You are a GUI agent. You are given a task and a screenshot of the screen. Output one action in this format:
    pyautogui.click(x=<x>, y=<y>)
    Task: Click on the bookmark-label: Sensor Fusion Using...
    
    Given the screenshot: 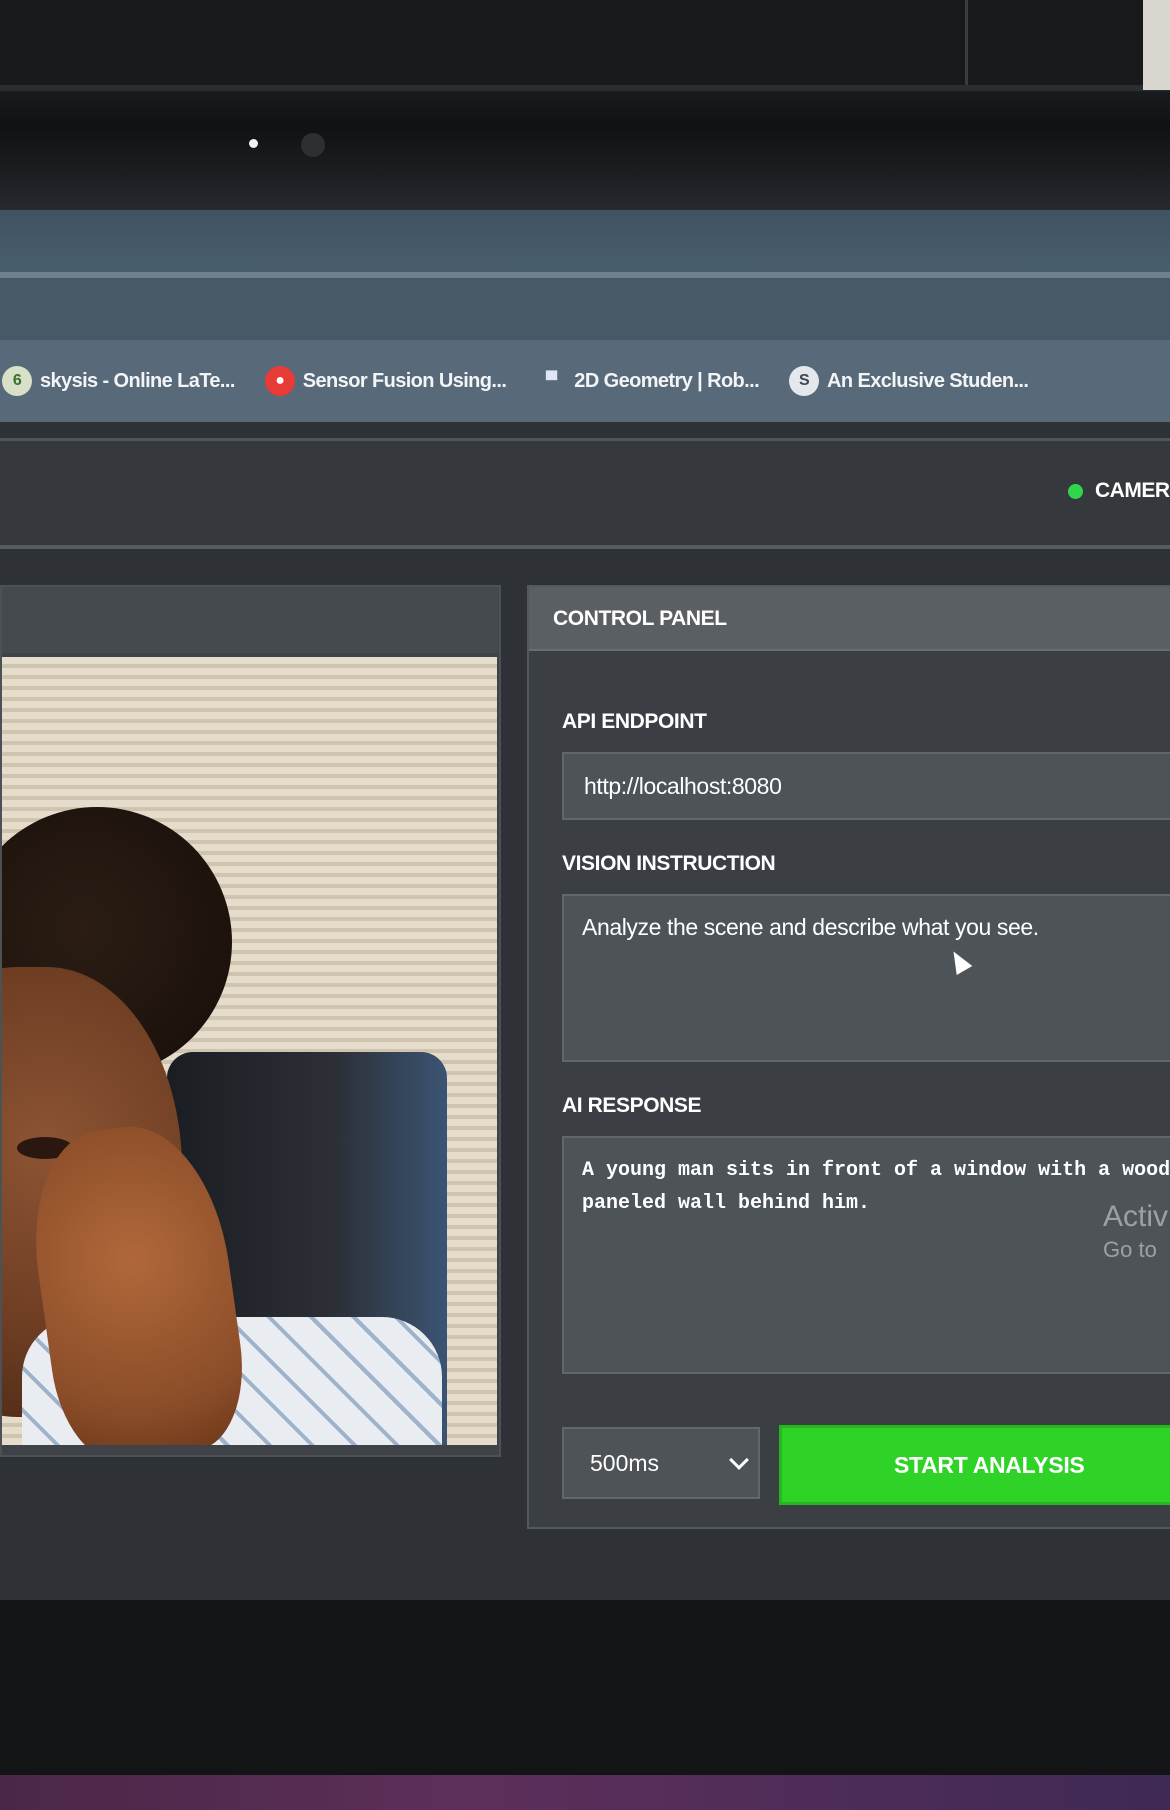 What is the action you would take?
    pyautogui.click(x=404, y=380)
    